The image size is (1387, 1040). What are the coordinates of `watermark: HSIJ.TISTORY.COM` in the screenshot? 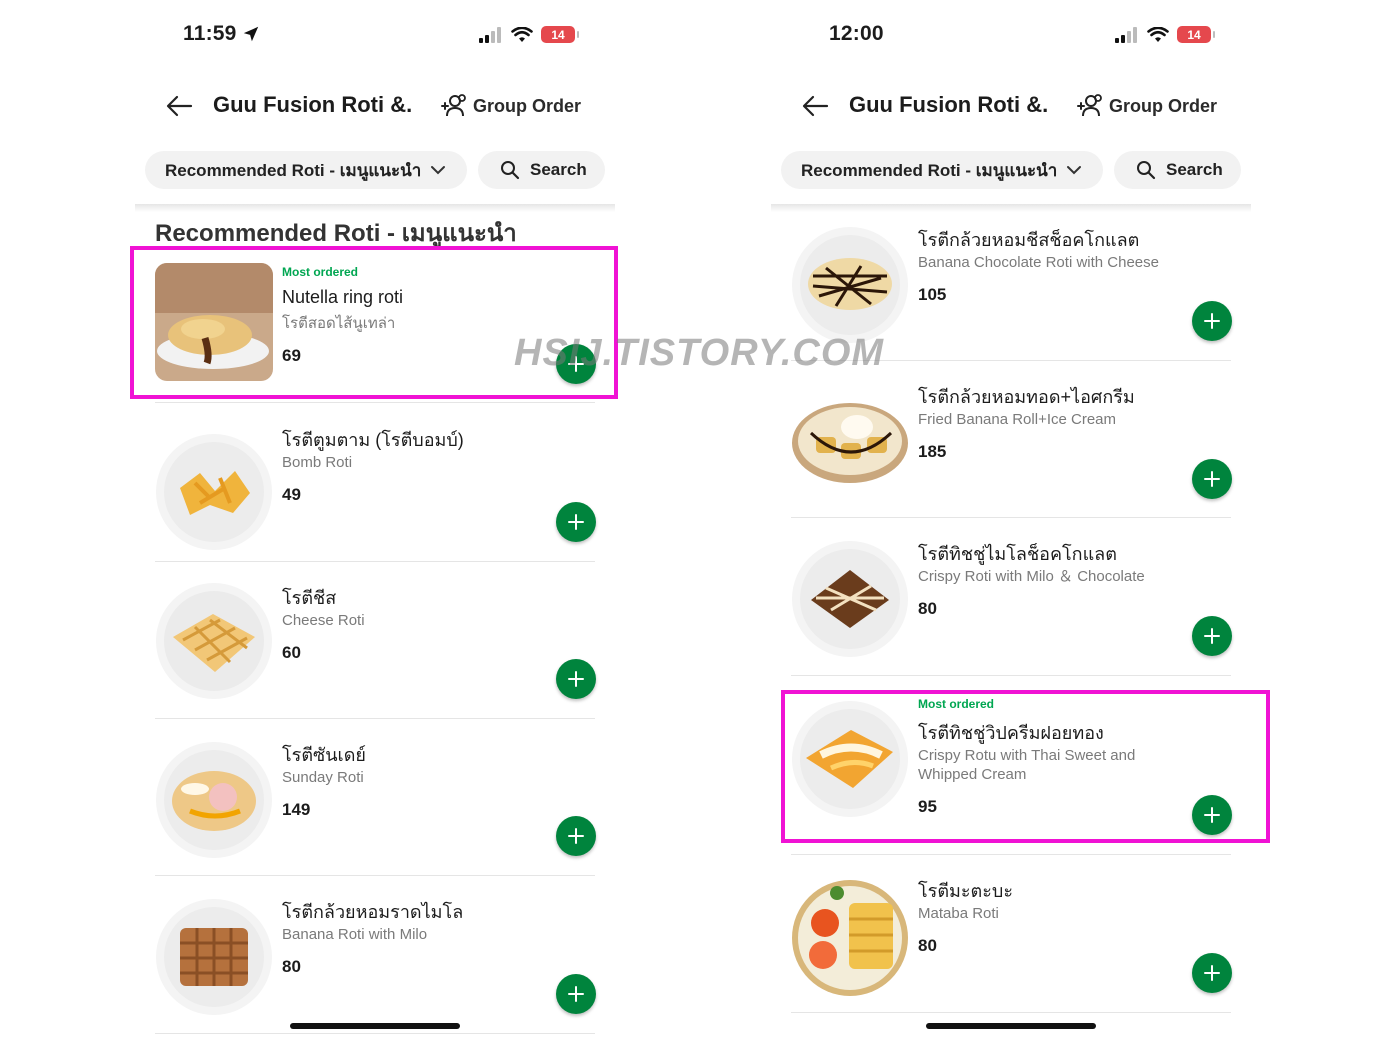 It's located at (699, 353).